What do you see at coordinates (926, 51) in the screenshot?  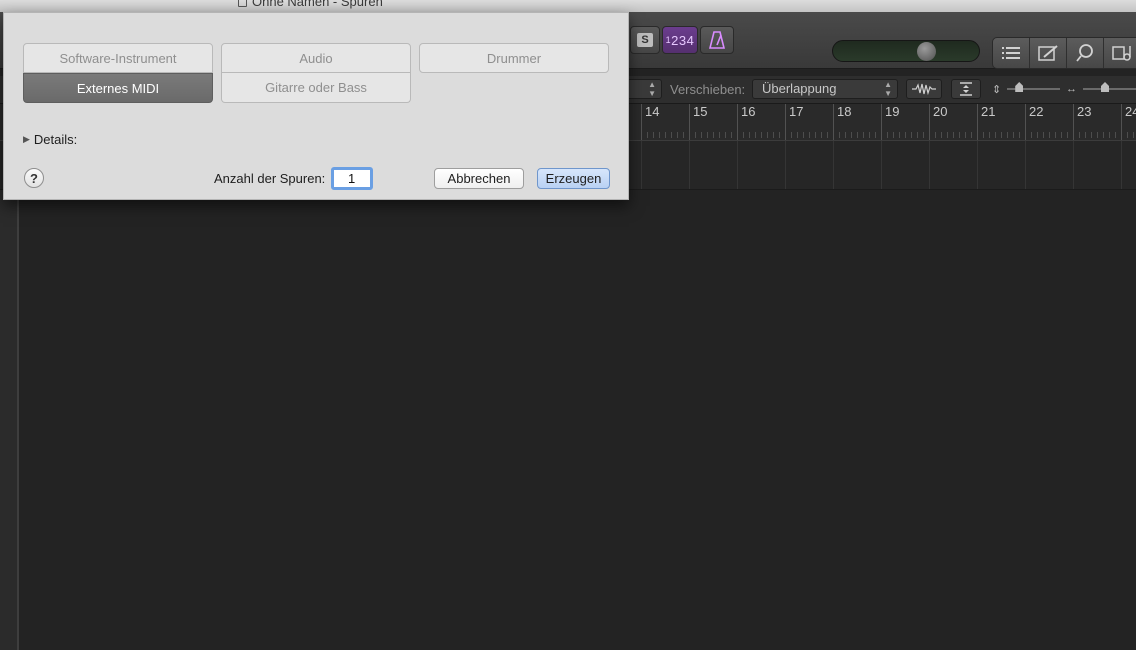 I see `master-volume-knob` at bounding box center [926, 51].